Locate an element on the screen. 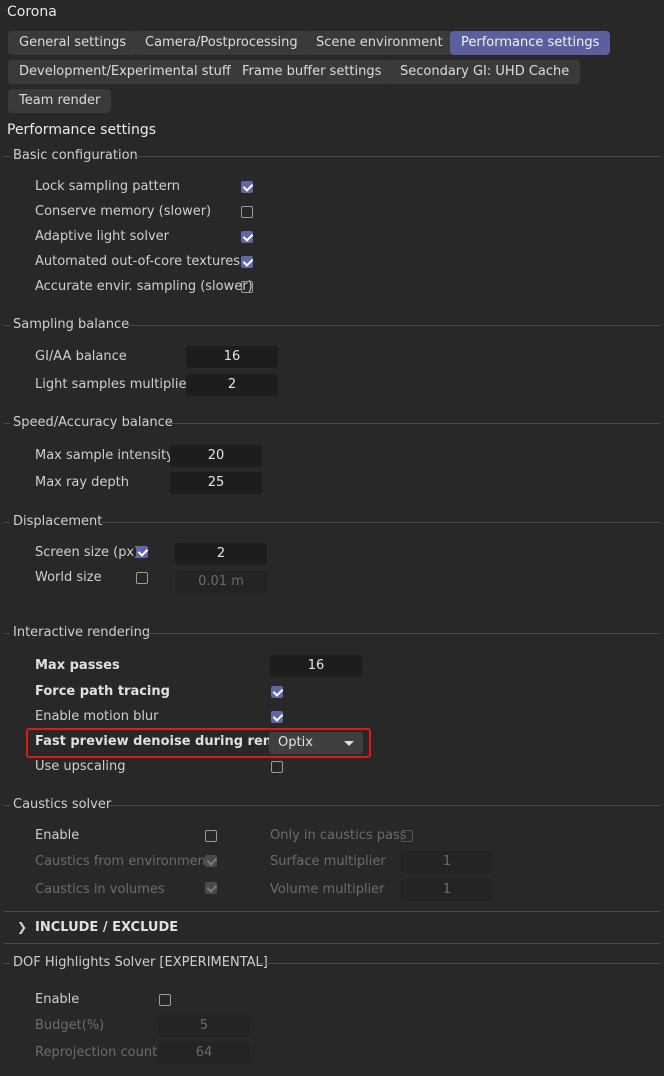  budget-field: 5 is located at coordinates (204, 1026).